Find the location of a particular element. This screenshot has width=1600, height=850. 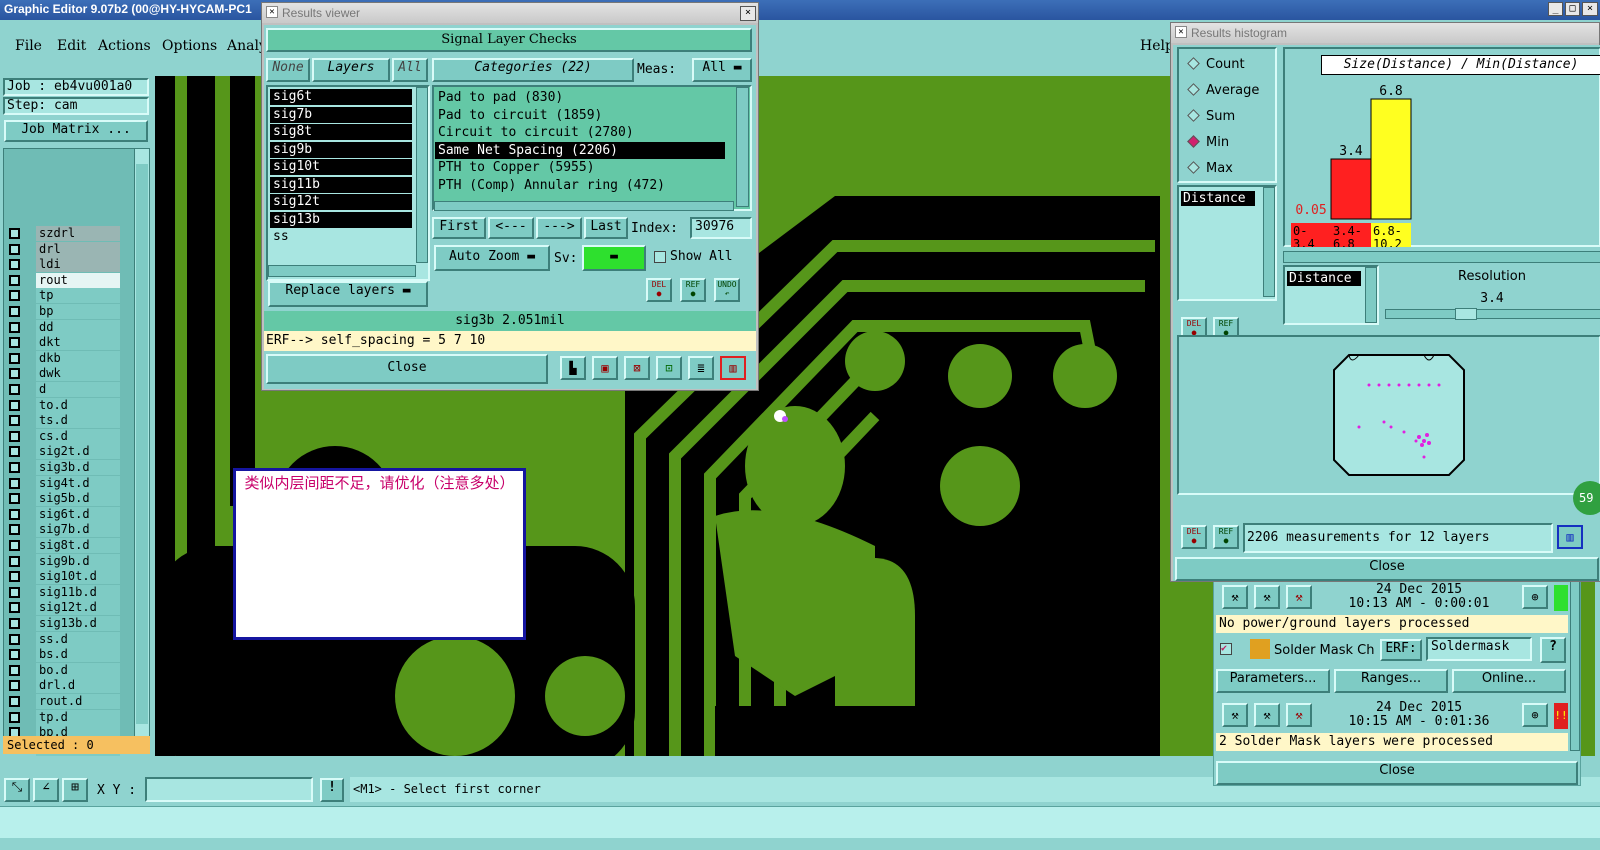

rv-category-item: PTH to Copper (5955) is located at coordinates (580, 168).